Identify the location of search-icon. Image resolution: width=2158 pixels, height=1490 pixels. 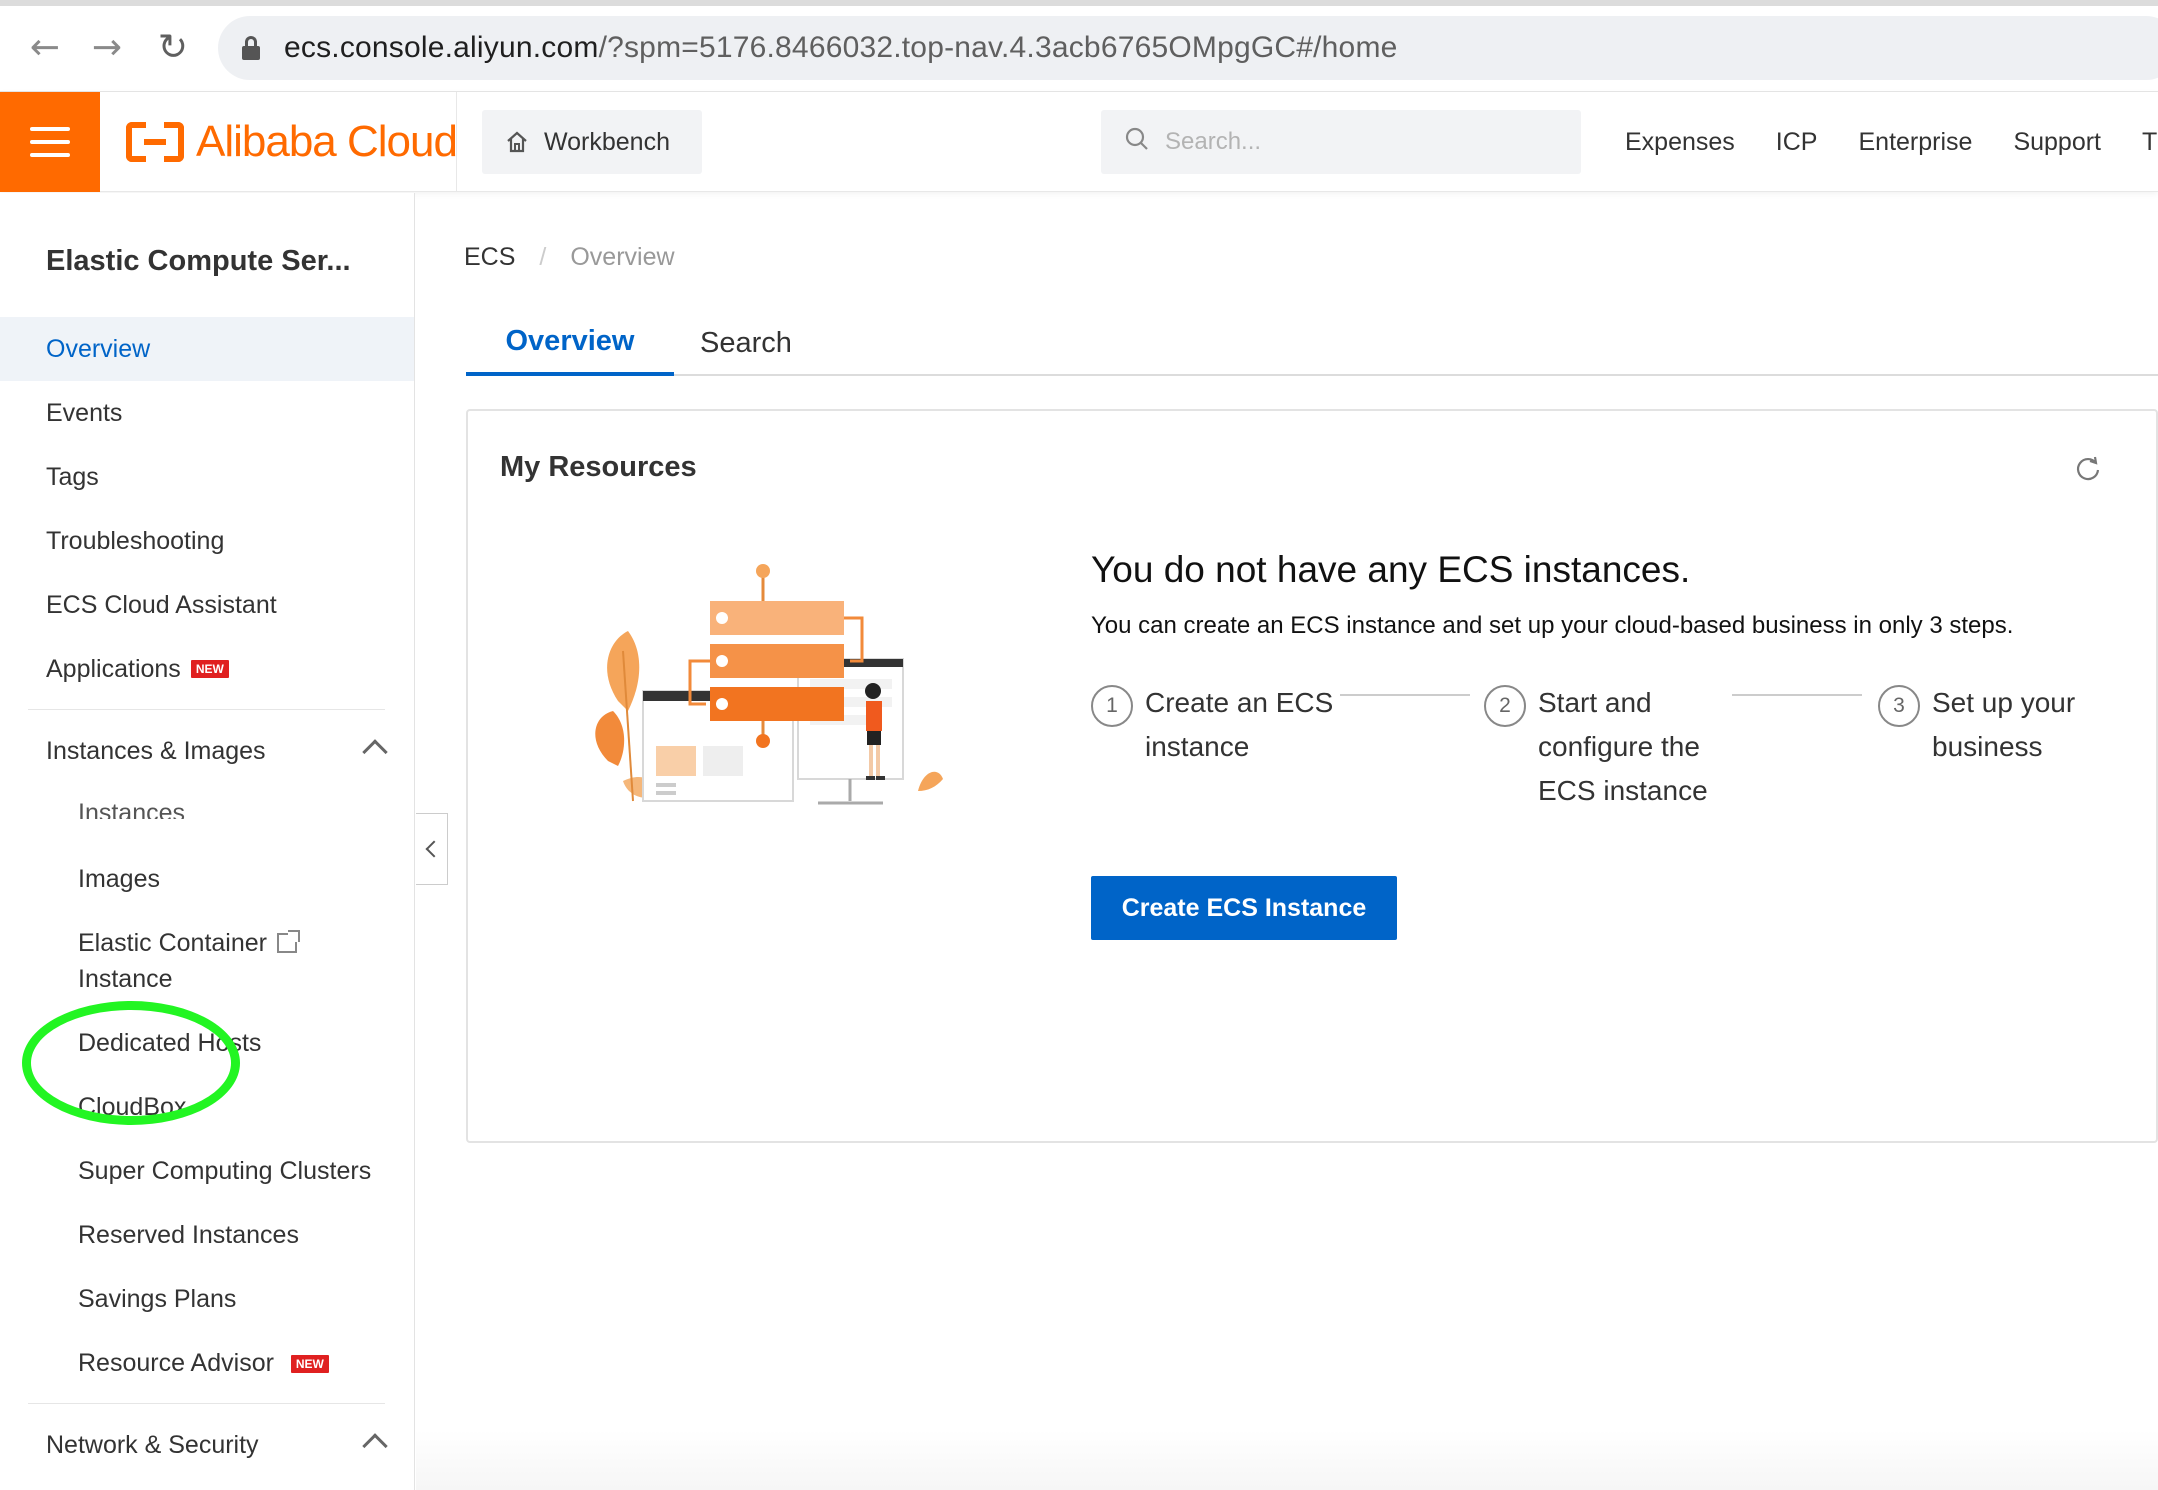
(1137, 142).